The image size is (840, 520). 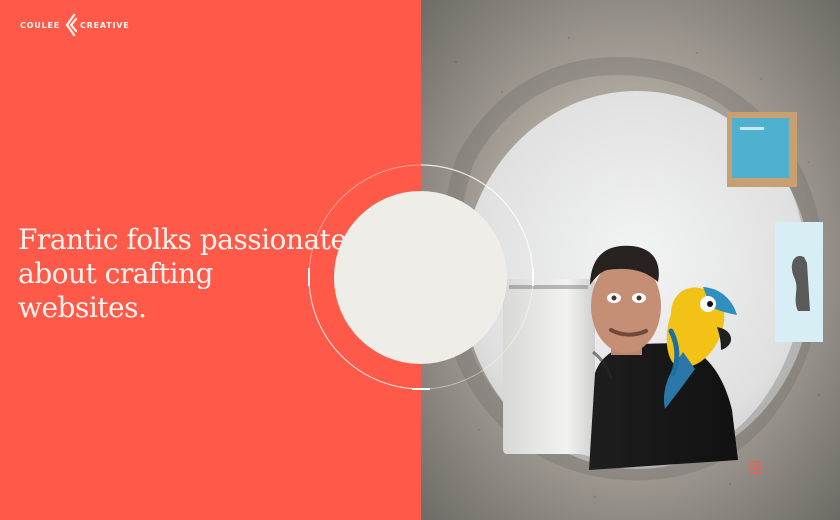 I want to click on brand-logo: COULEE CREATIVE, so click(x=75, y=25).